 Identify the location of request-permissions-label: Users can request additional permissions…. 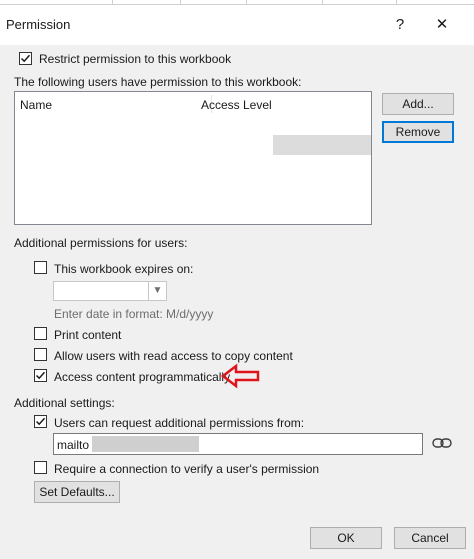
(179, 423).